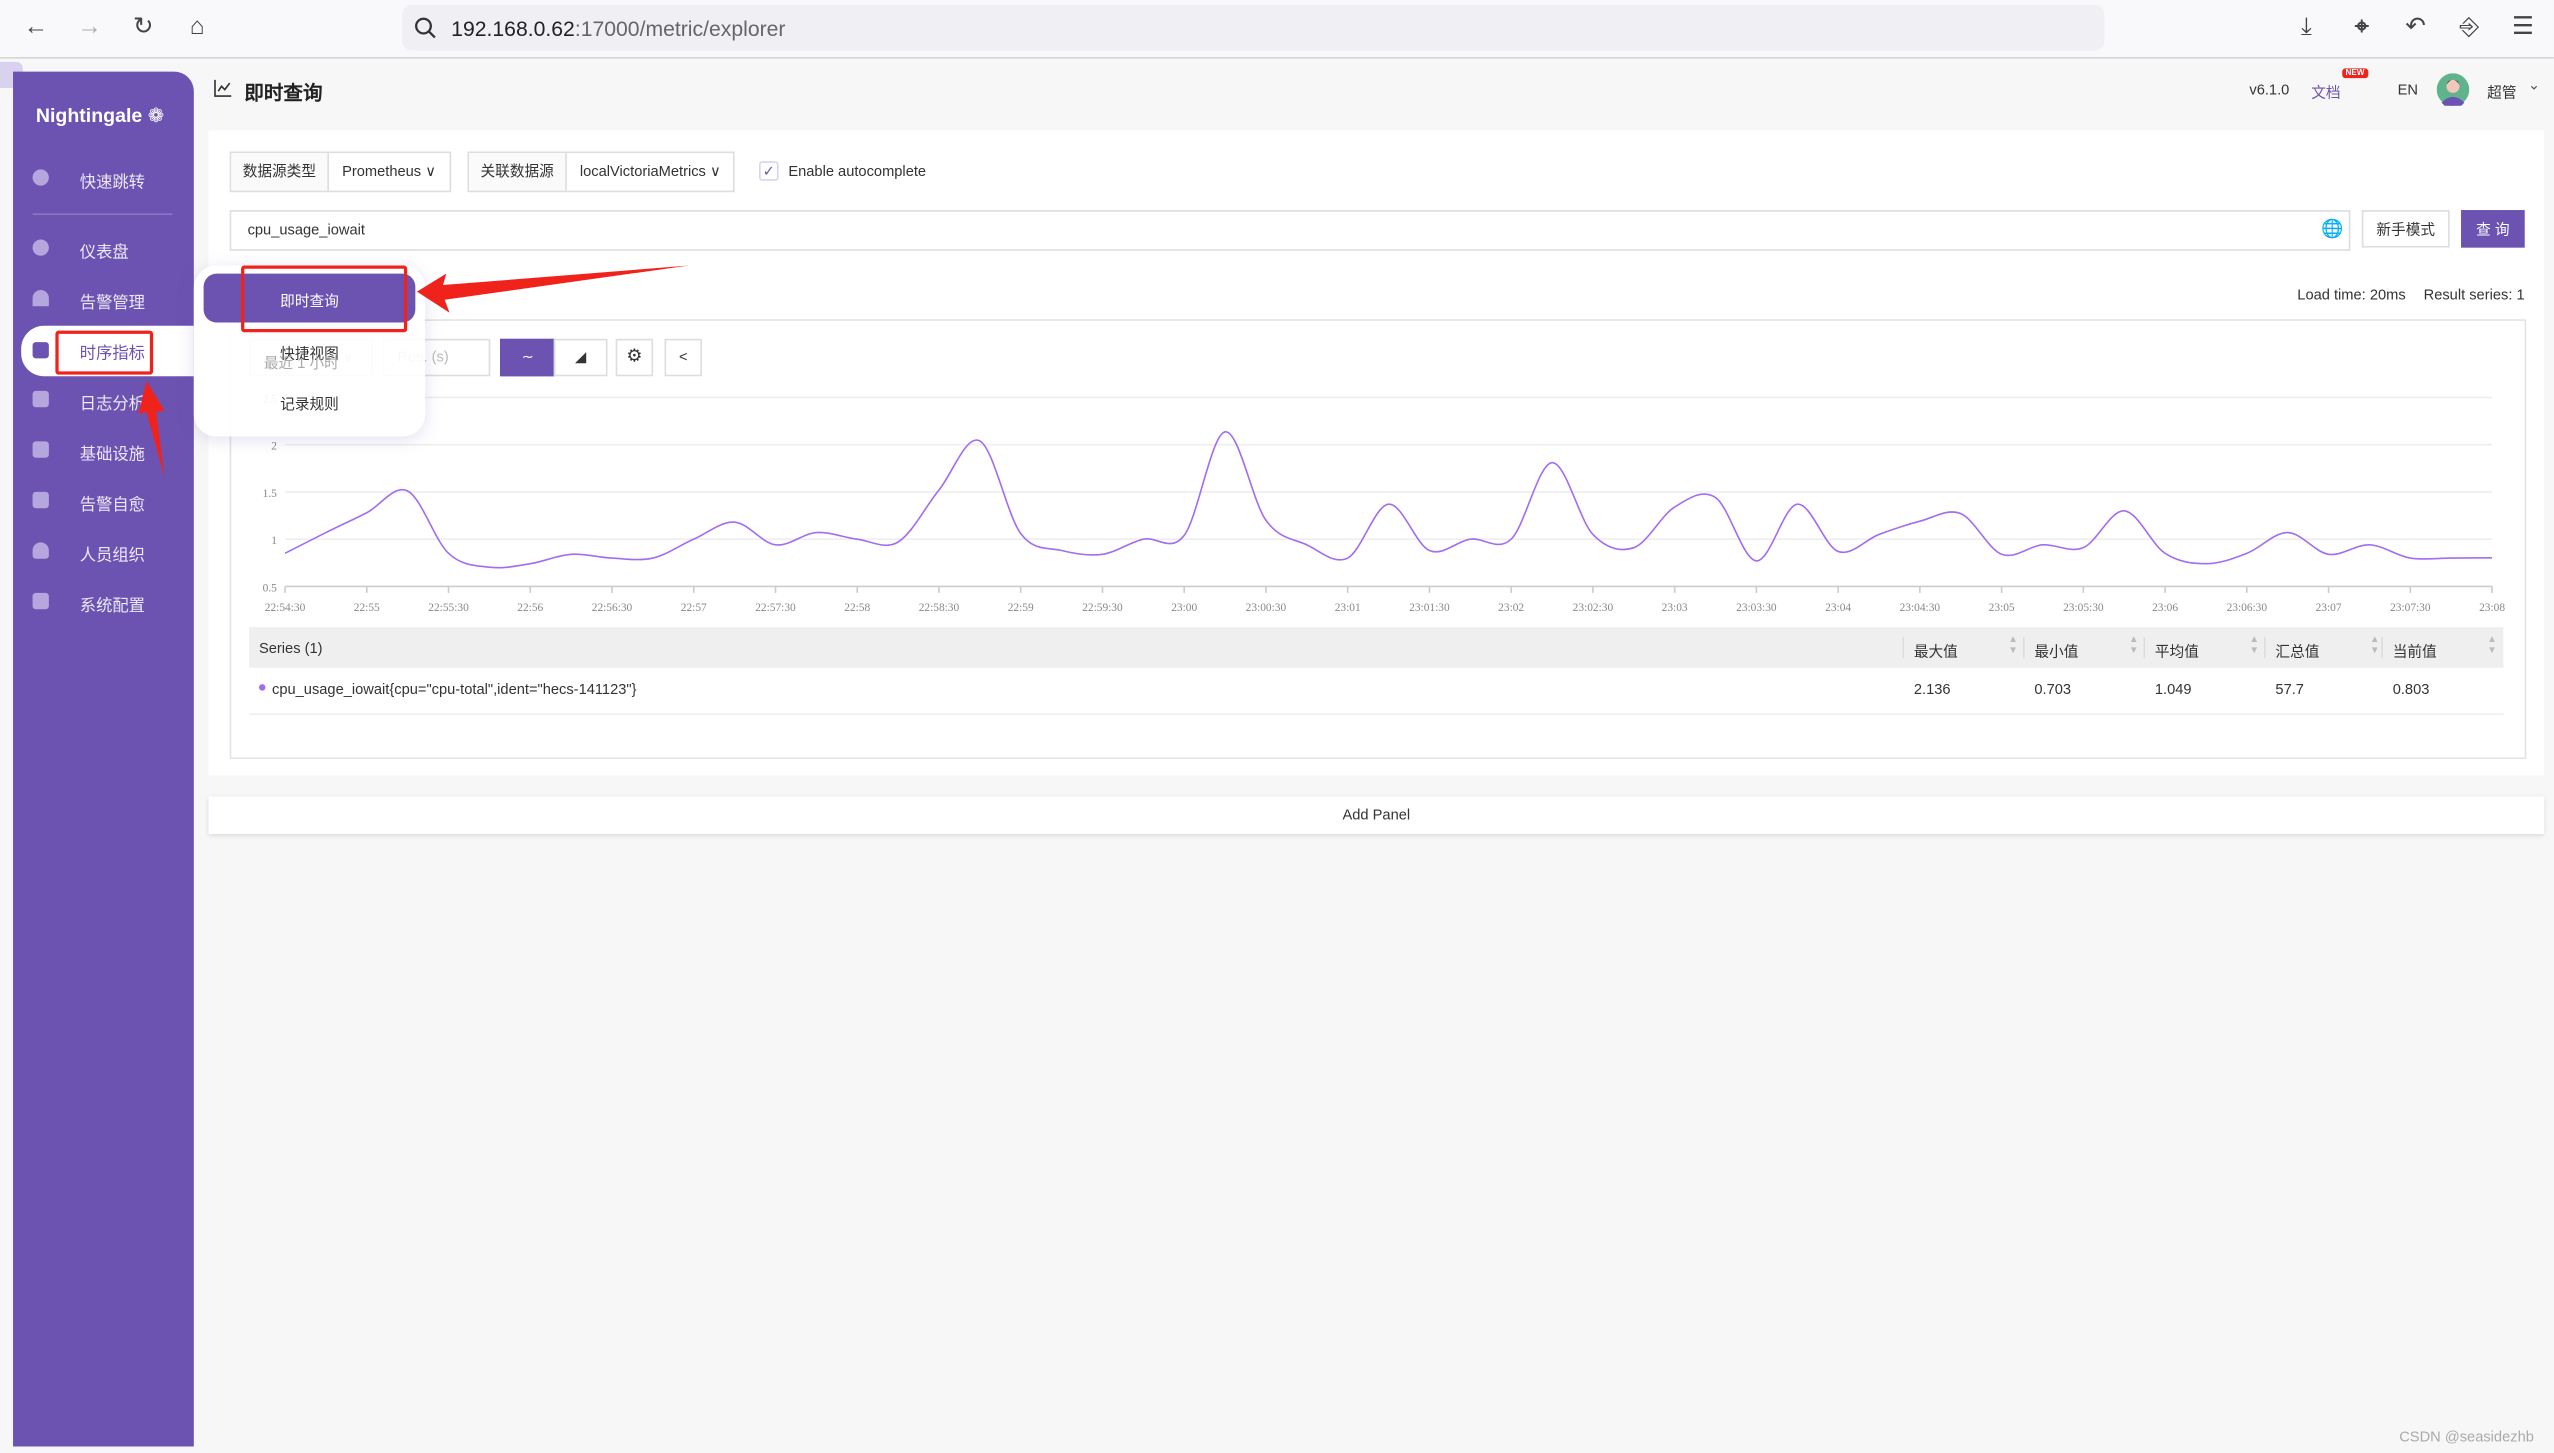 Image resolution: width=2554 pixels, height=1453 pixels. Describe the element at coordinates (2501, 91) in the screenshot. I see `user-name: 超管` at that location.